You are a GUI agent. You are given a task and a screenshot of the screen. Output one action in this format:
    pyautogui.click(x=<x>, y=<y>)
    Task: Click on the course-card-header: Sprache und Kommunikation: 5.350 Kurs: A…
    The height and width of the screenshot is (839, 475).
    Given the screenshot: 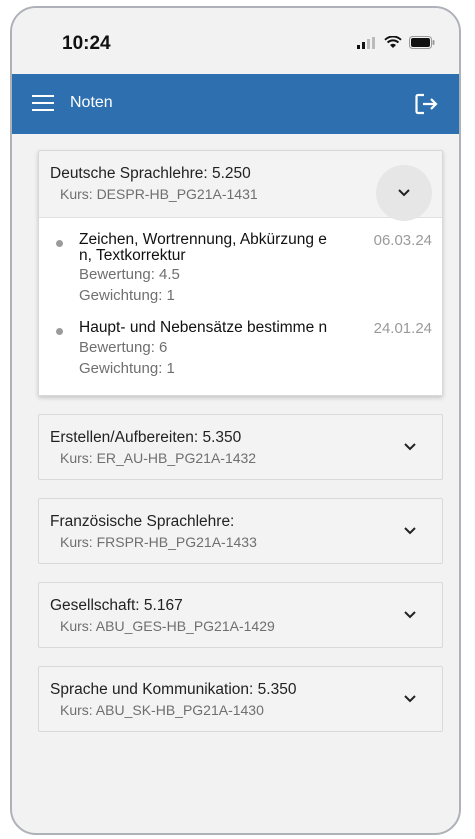 What is the action you would take?
    pyautogui.click(x=240, y=699)
    